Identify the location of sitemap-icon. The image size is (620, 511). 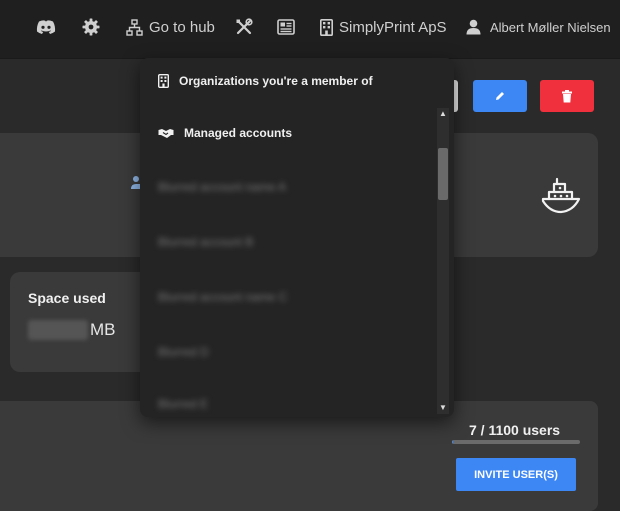
(134, 27).